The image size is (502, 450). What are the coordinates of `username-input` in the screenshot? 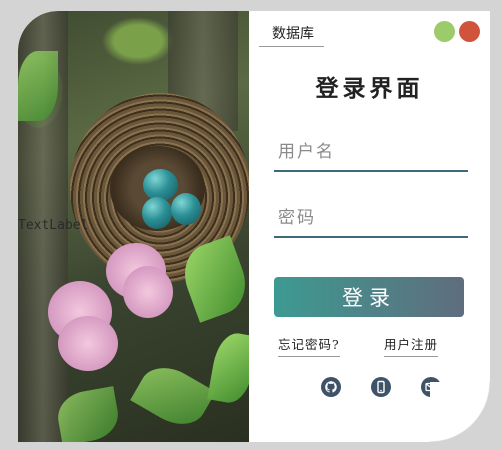 It's located at (371, 153).